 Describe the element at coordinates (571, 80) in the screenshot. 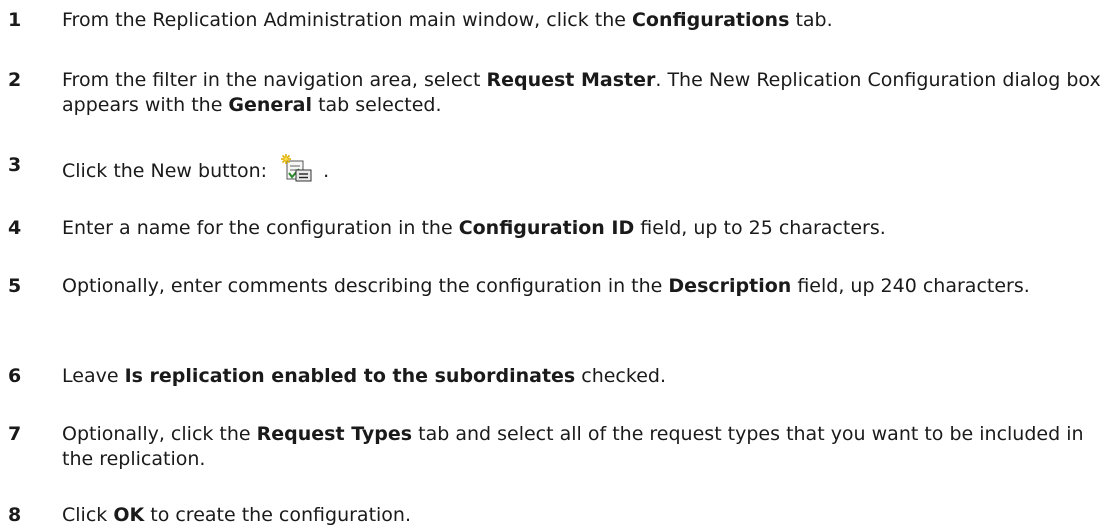

I see `step-emphasis: Request Master` at that location.